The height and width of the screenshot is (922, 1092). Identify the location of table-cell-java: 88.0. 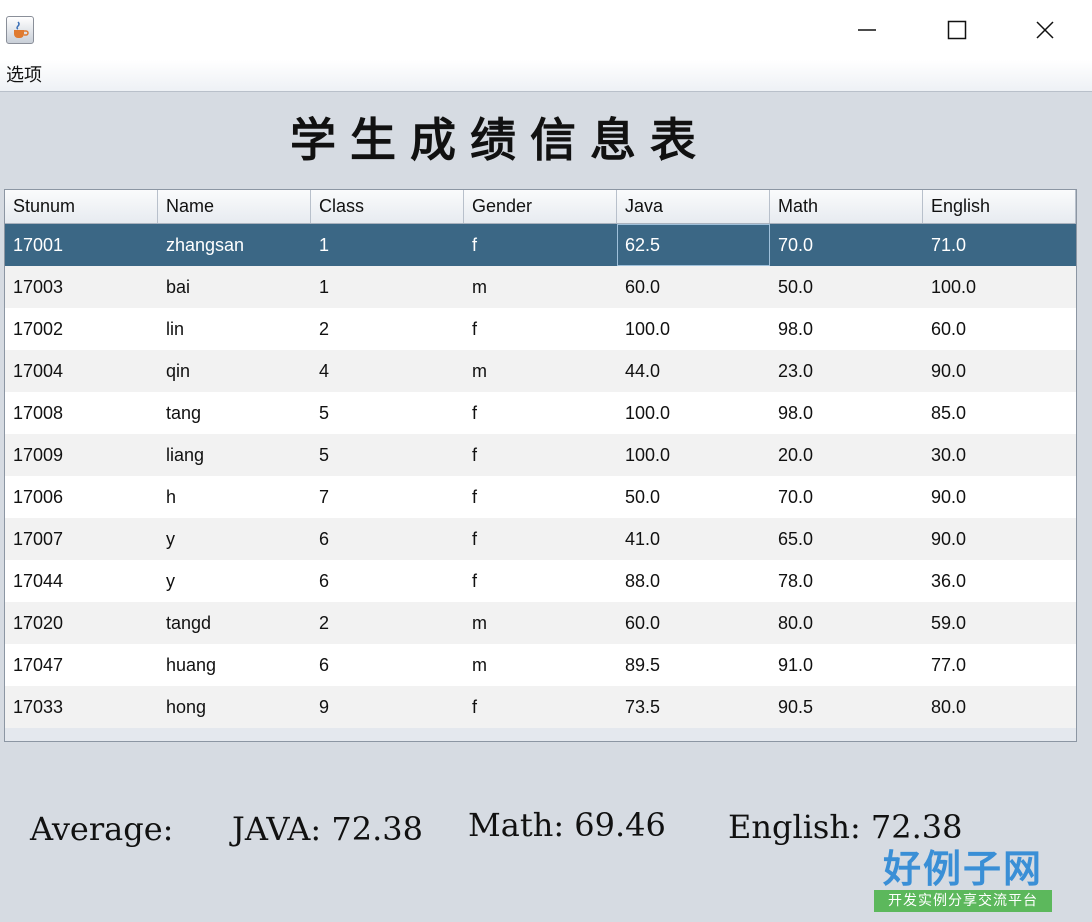
(693, 581).